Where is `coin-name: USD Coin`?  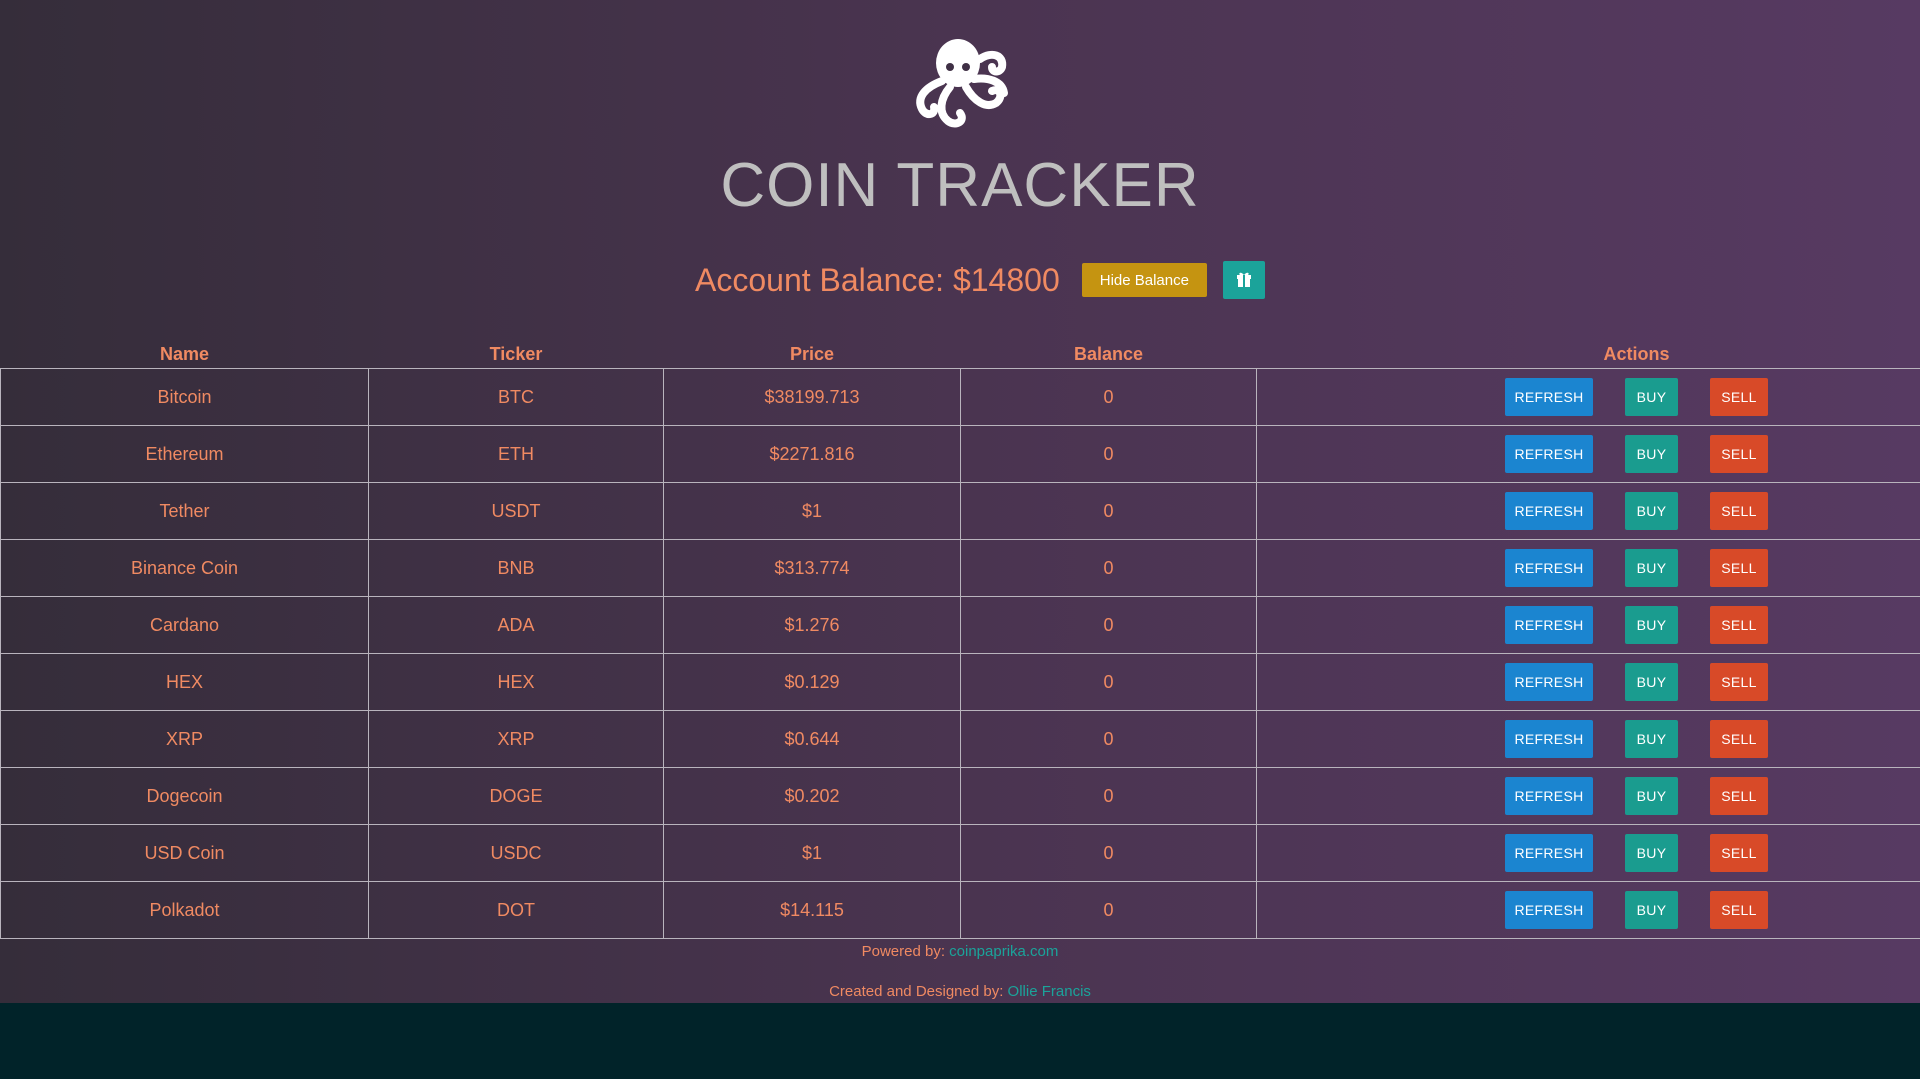 coin-name: USD Coin is located at coordinates (184, 853).